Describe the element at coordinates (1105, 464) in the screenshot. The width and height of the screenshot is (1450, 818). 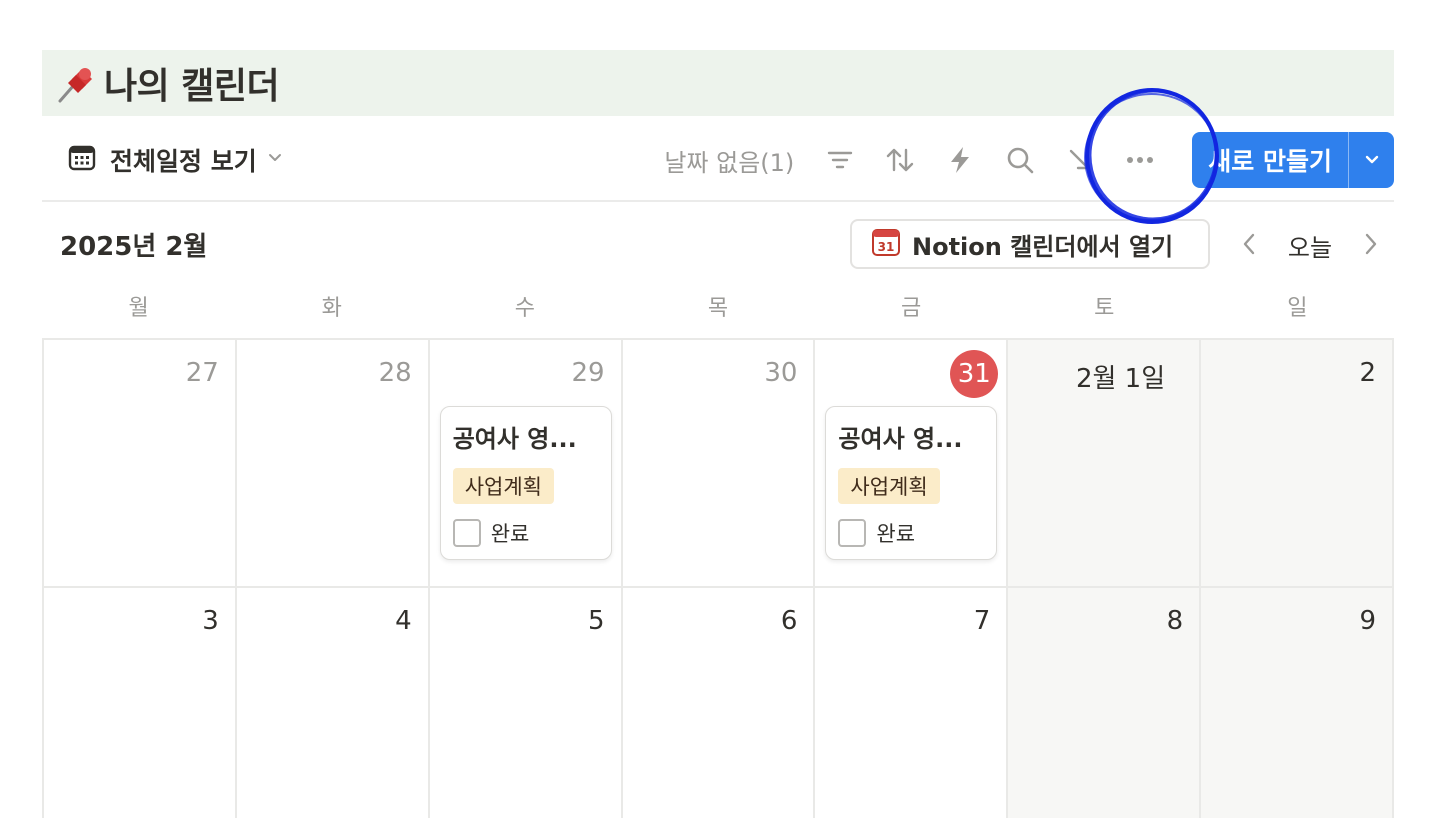
I see `calendar-day-cell: 2월 1일` at that location.